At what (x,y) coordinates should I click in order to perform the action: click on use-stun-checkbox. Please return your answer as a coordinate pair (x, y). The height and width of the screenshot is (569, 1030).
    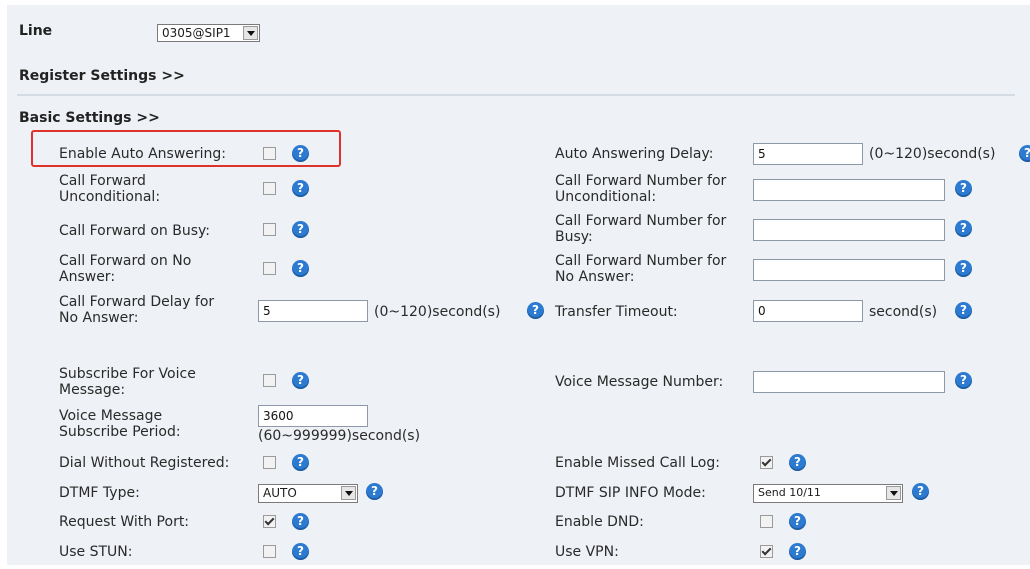
    Looking at the image, I should click on (269, 551).